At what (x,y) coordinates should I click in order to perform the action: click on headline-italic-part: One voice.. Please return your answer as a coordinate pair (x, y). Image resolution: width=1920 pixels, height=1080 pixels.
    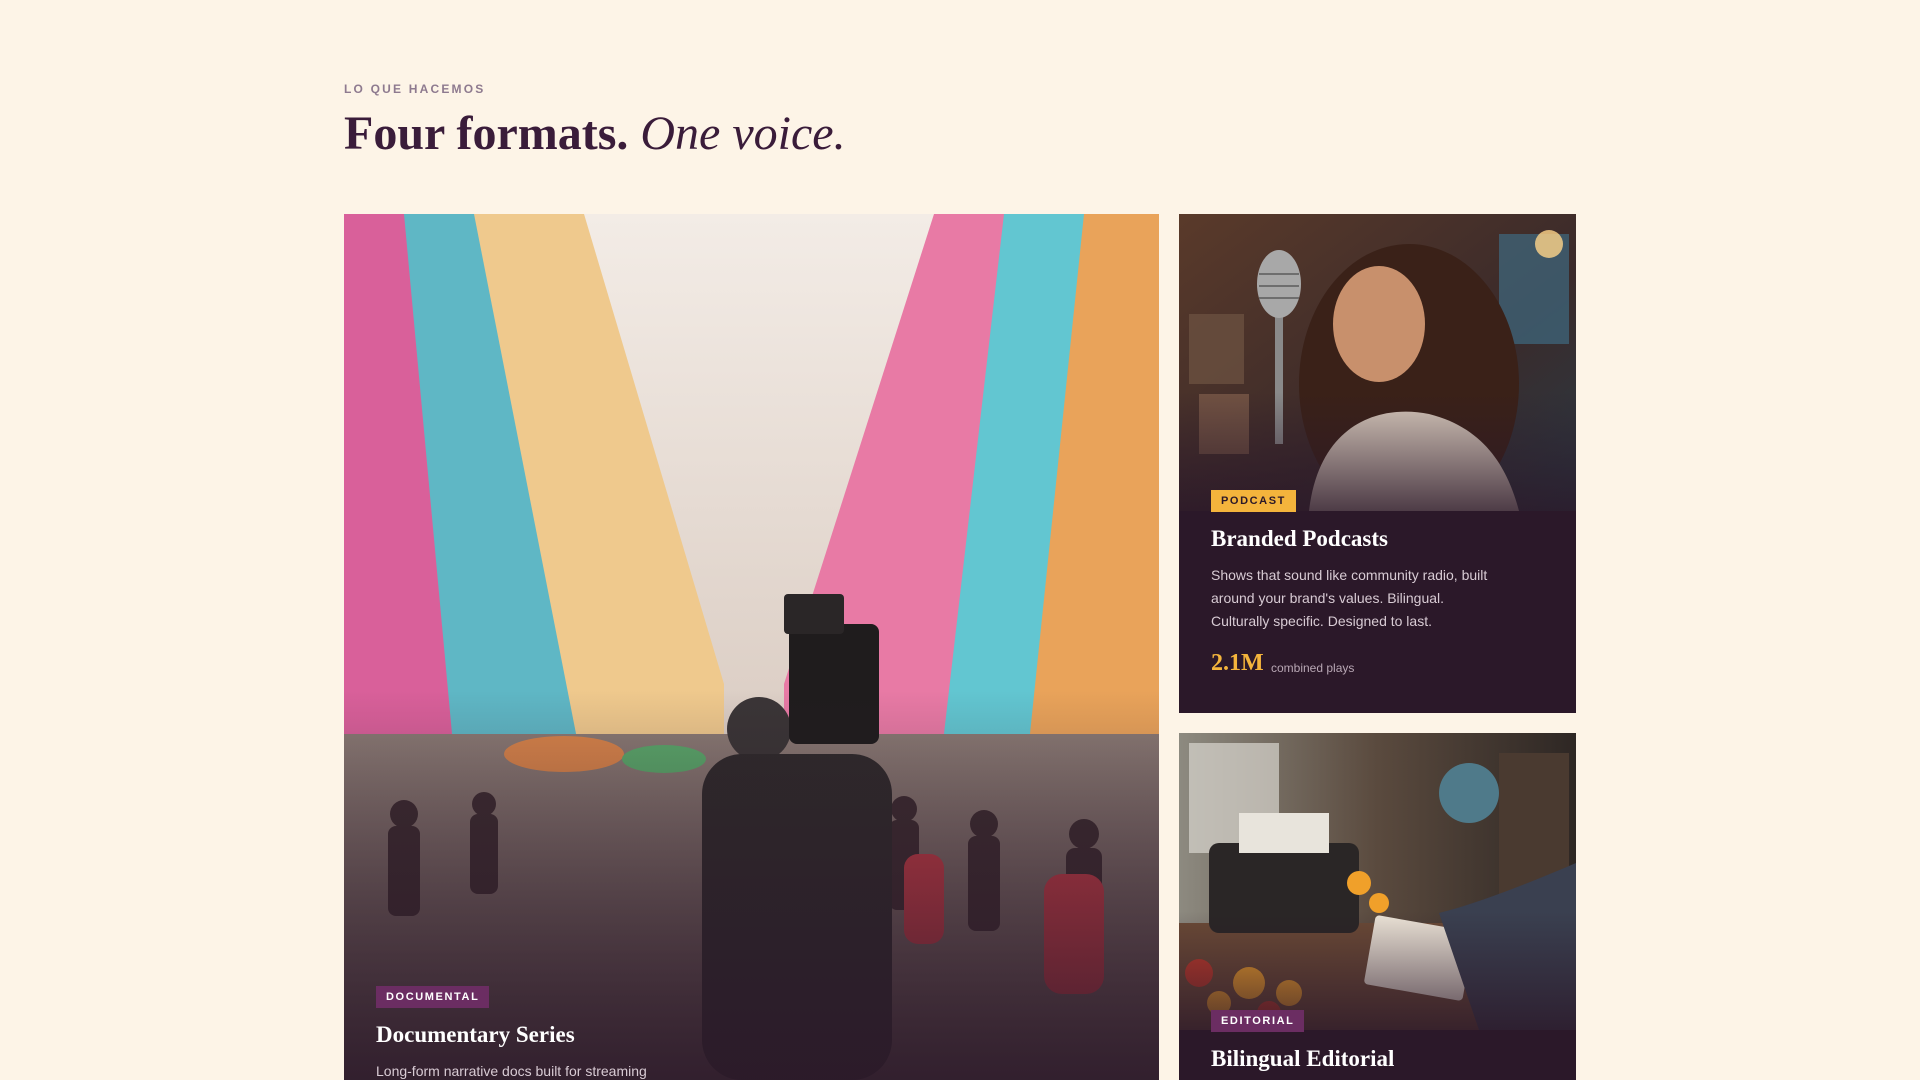
    Looking at the image, I should click on (743, 133).